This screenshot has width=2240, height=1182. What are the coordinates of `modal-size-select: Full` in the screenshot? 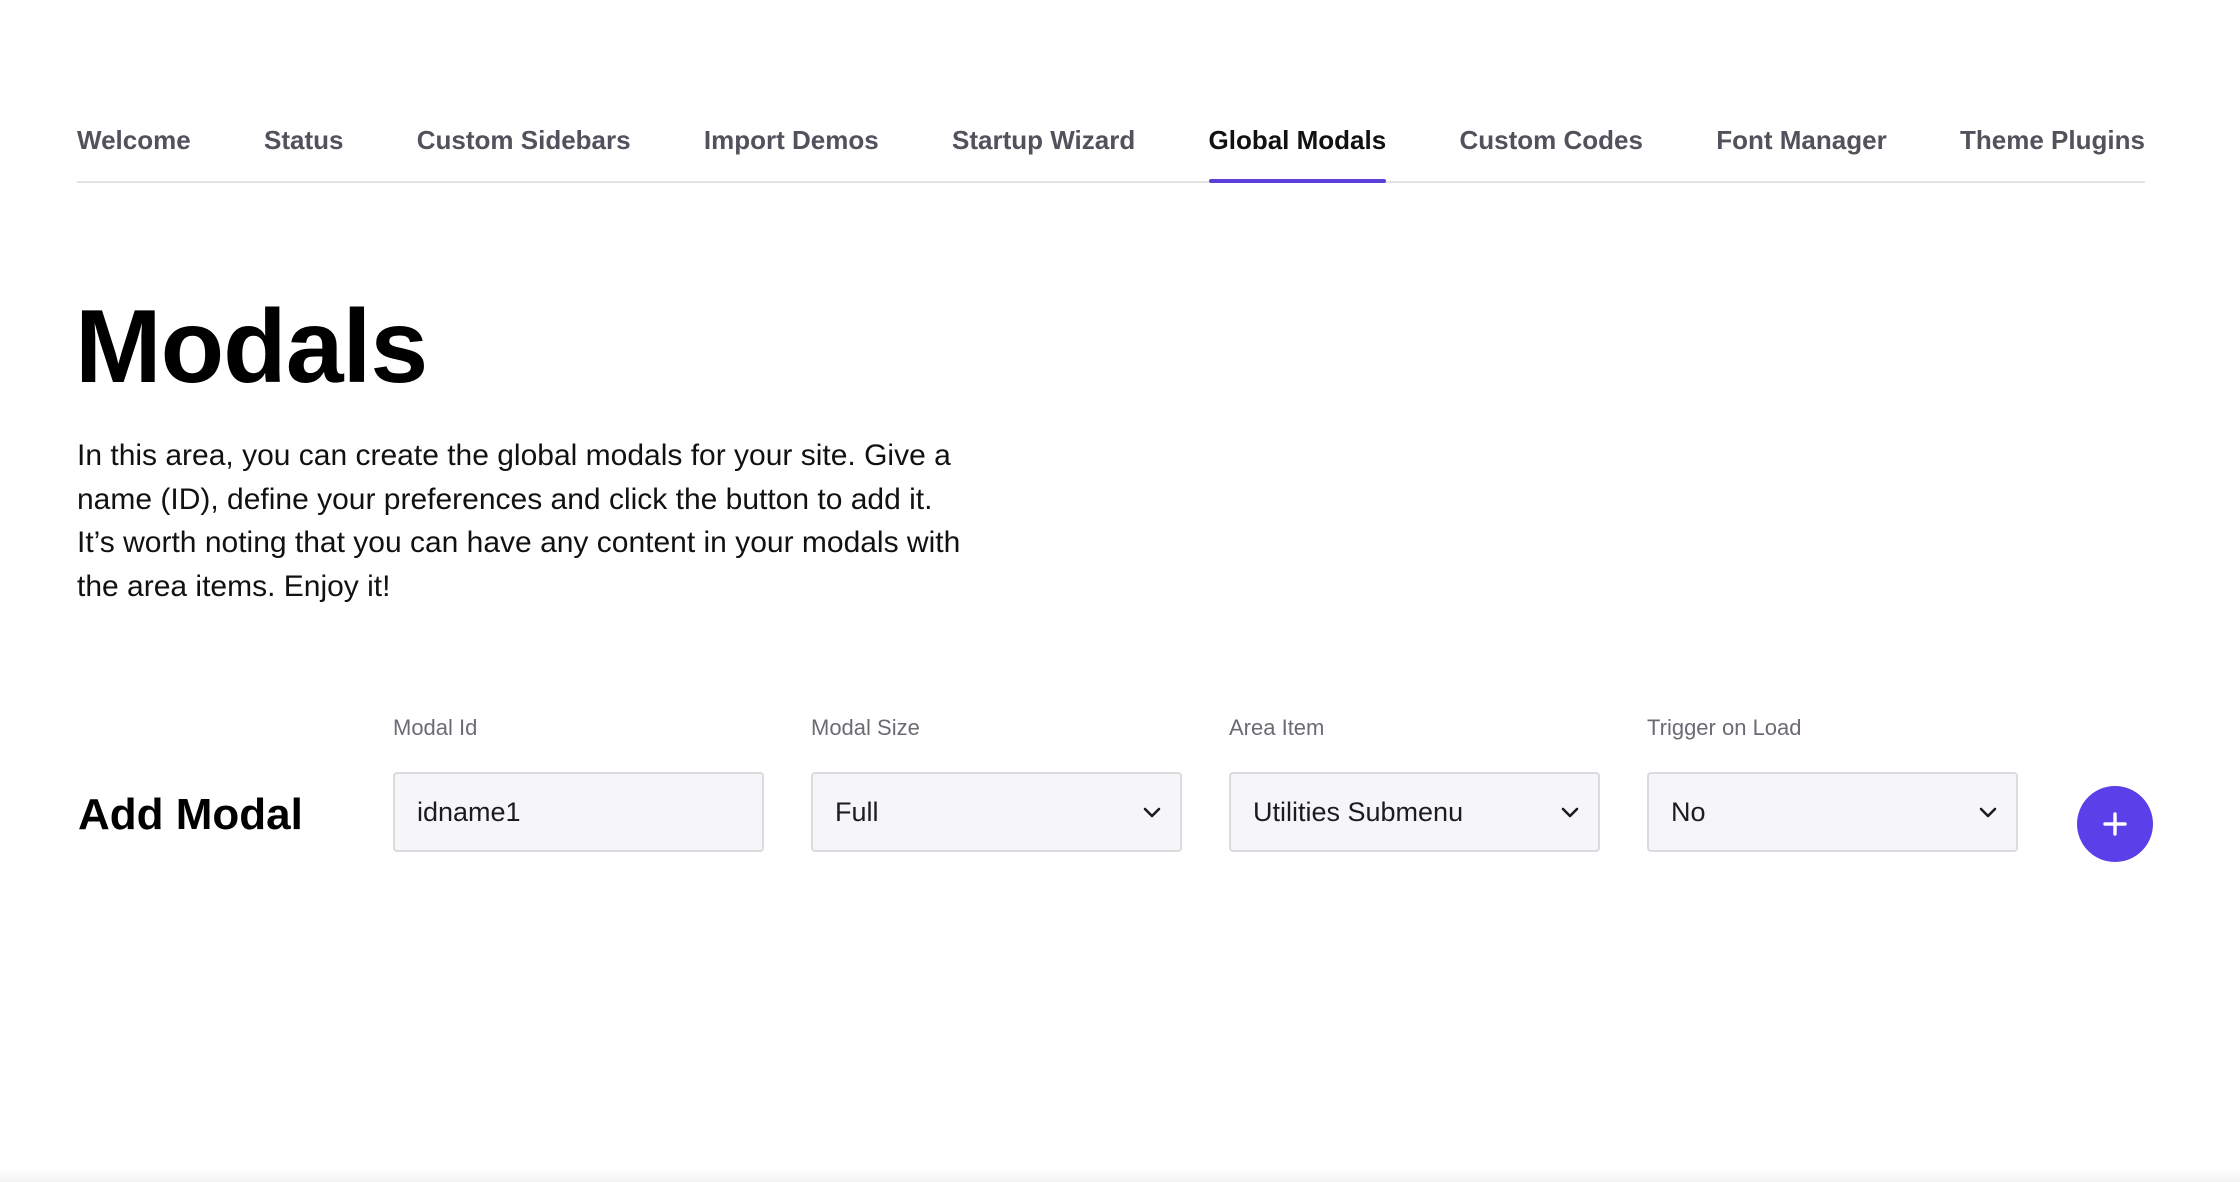 It's located at (996, 812).